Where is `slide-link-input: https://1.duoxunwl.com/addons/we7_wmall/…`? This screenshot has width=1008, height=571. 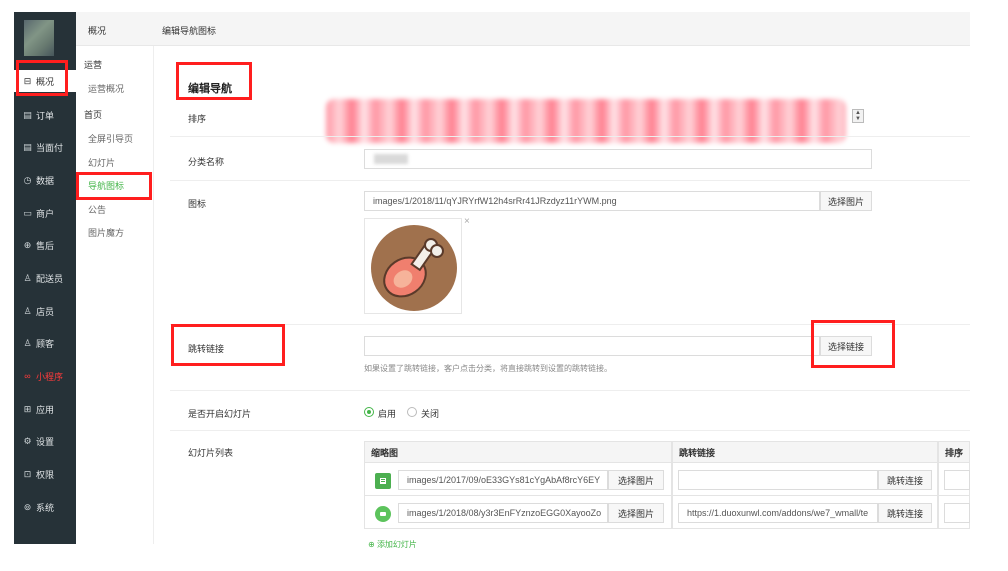
slide-link-input: https://1.duoxunwl.com/addons/we7_wmall/… is located at coordinates (778, 513).